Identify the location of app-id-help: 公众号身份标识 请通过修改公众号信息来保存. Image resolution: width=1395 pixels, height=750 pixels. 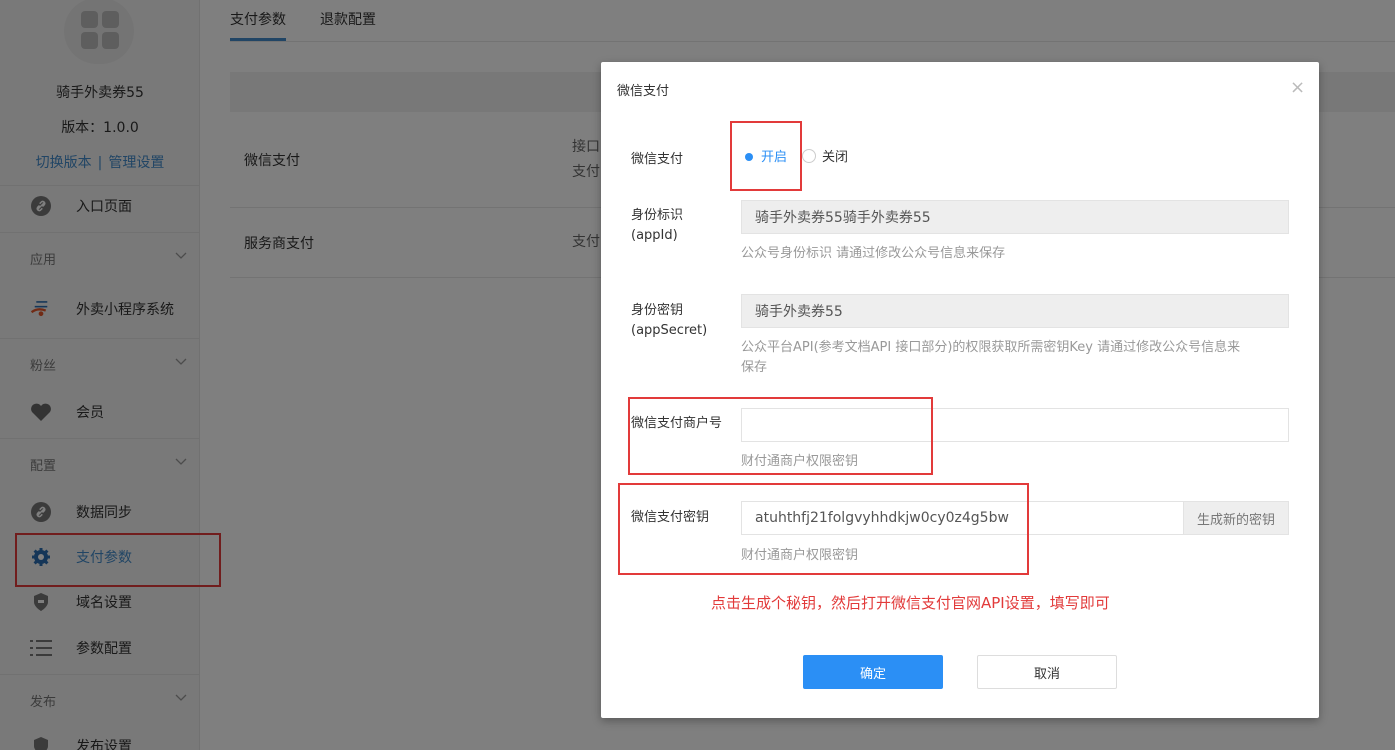
(873, 253).